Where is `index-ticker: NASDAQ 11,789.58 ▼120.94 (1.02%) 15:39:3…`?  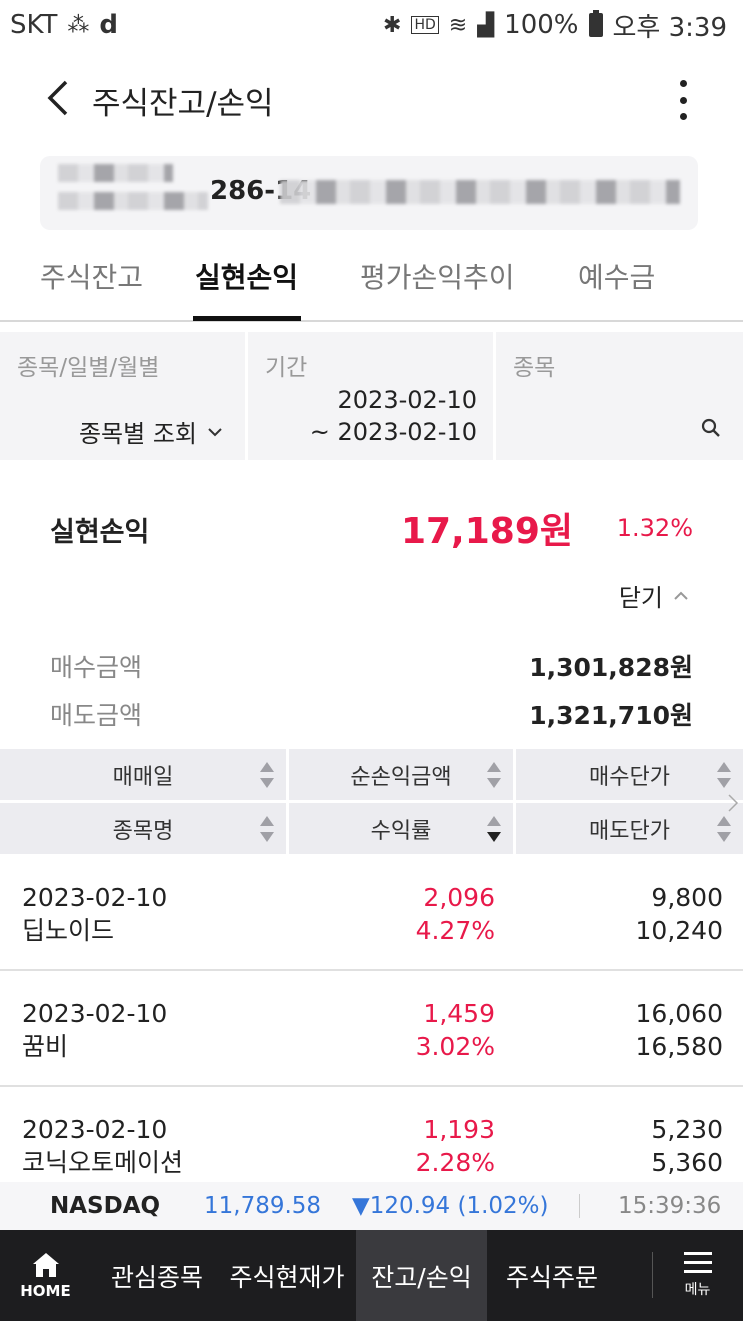 index-ticker: NASDAQ 11,789.58 ▼120.94 (1.02%) 15:39:3… is located at coordinates (371, 1206).